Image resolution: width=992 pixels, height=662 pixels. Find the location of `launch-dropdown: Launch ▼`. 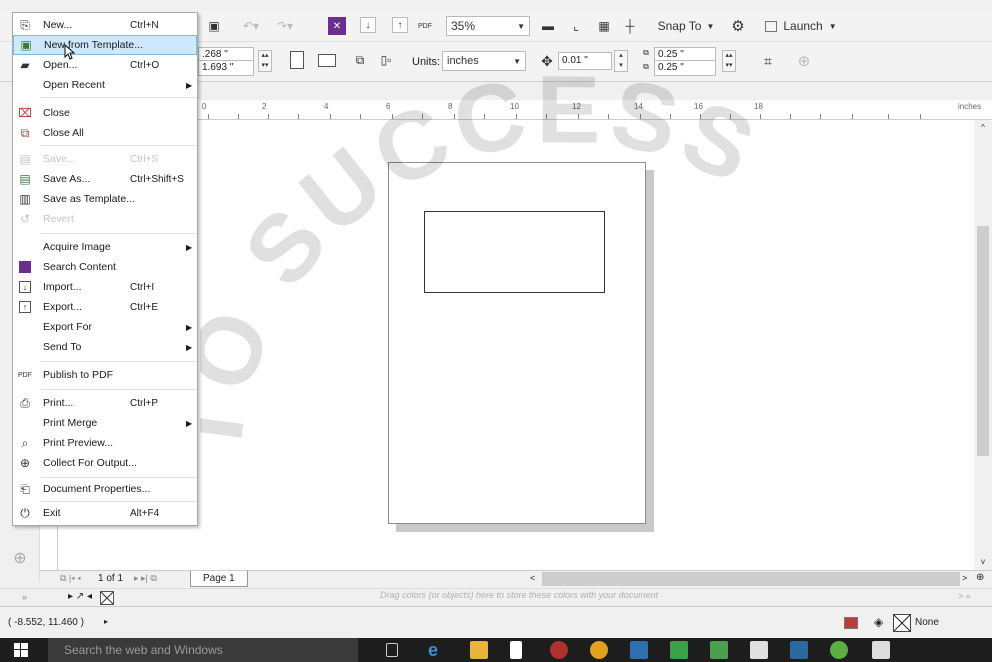

launch-dropdown: Launch ▼ is located at coordinates (801, 26).